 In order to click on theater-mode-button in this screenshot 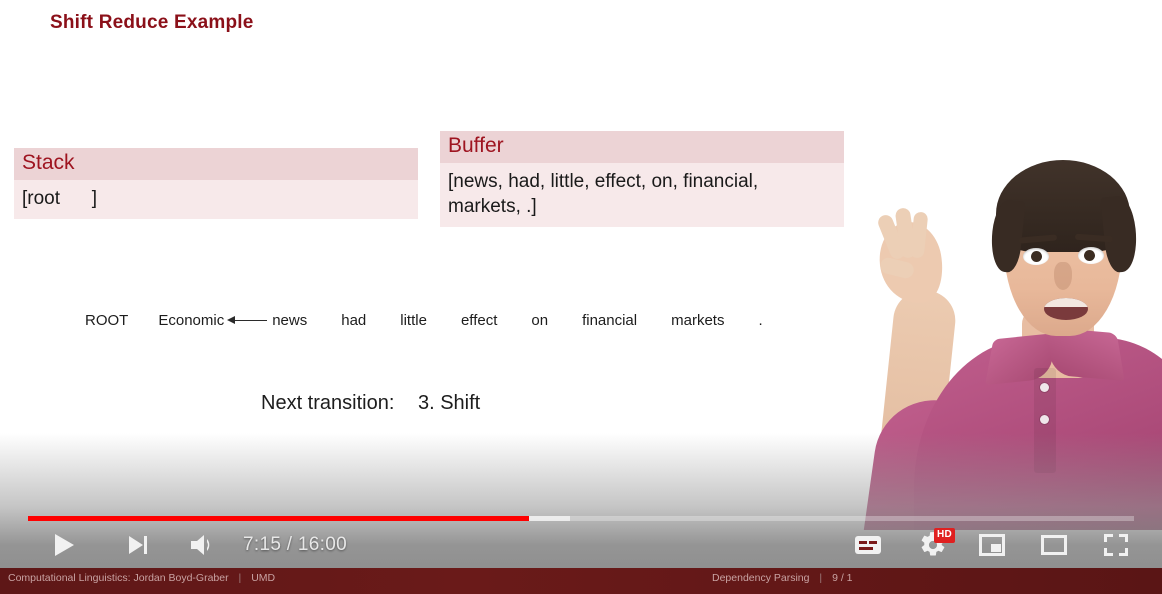, I will do `click(1054, 545)`.